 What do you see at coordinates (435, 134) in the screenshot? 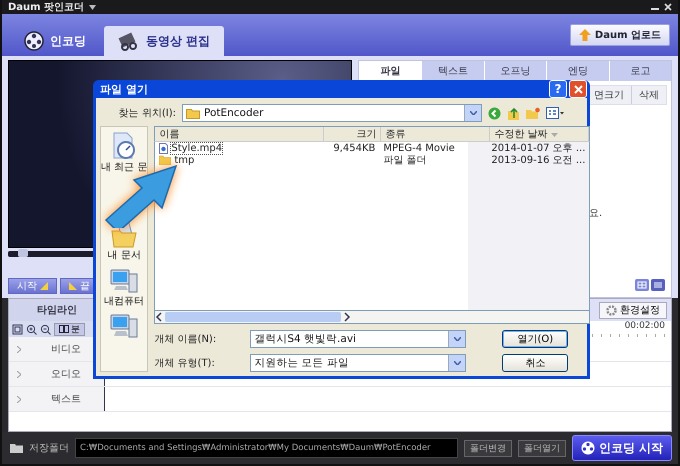
I see `column-header: 종류` at bounding box center [435, 134].